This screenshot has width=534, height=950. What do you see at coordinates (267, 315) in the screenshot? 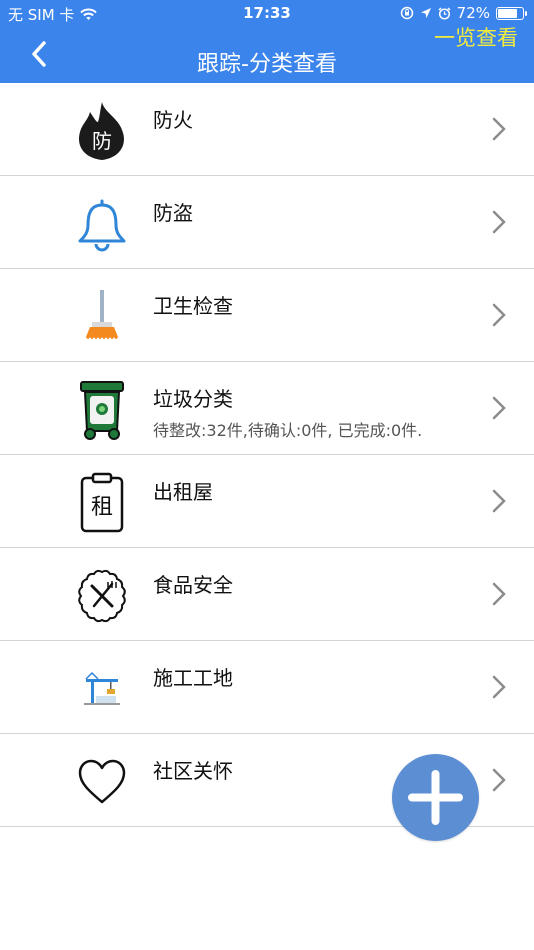
I see `list-item-hygiene: 卫生检查` at bounding box center [267, 315].